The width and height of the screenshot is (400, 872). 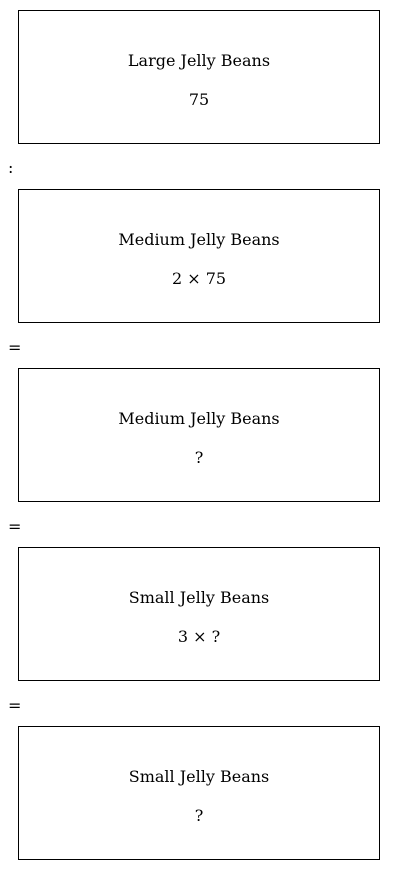 I want to click on box-value: 3 × ?, so click(x=199, y=636).